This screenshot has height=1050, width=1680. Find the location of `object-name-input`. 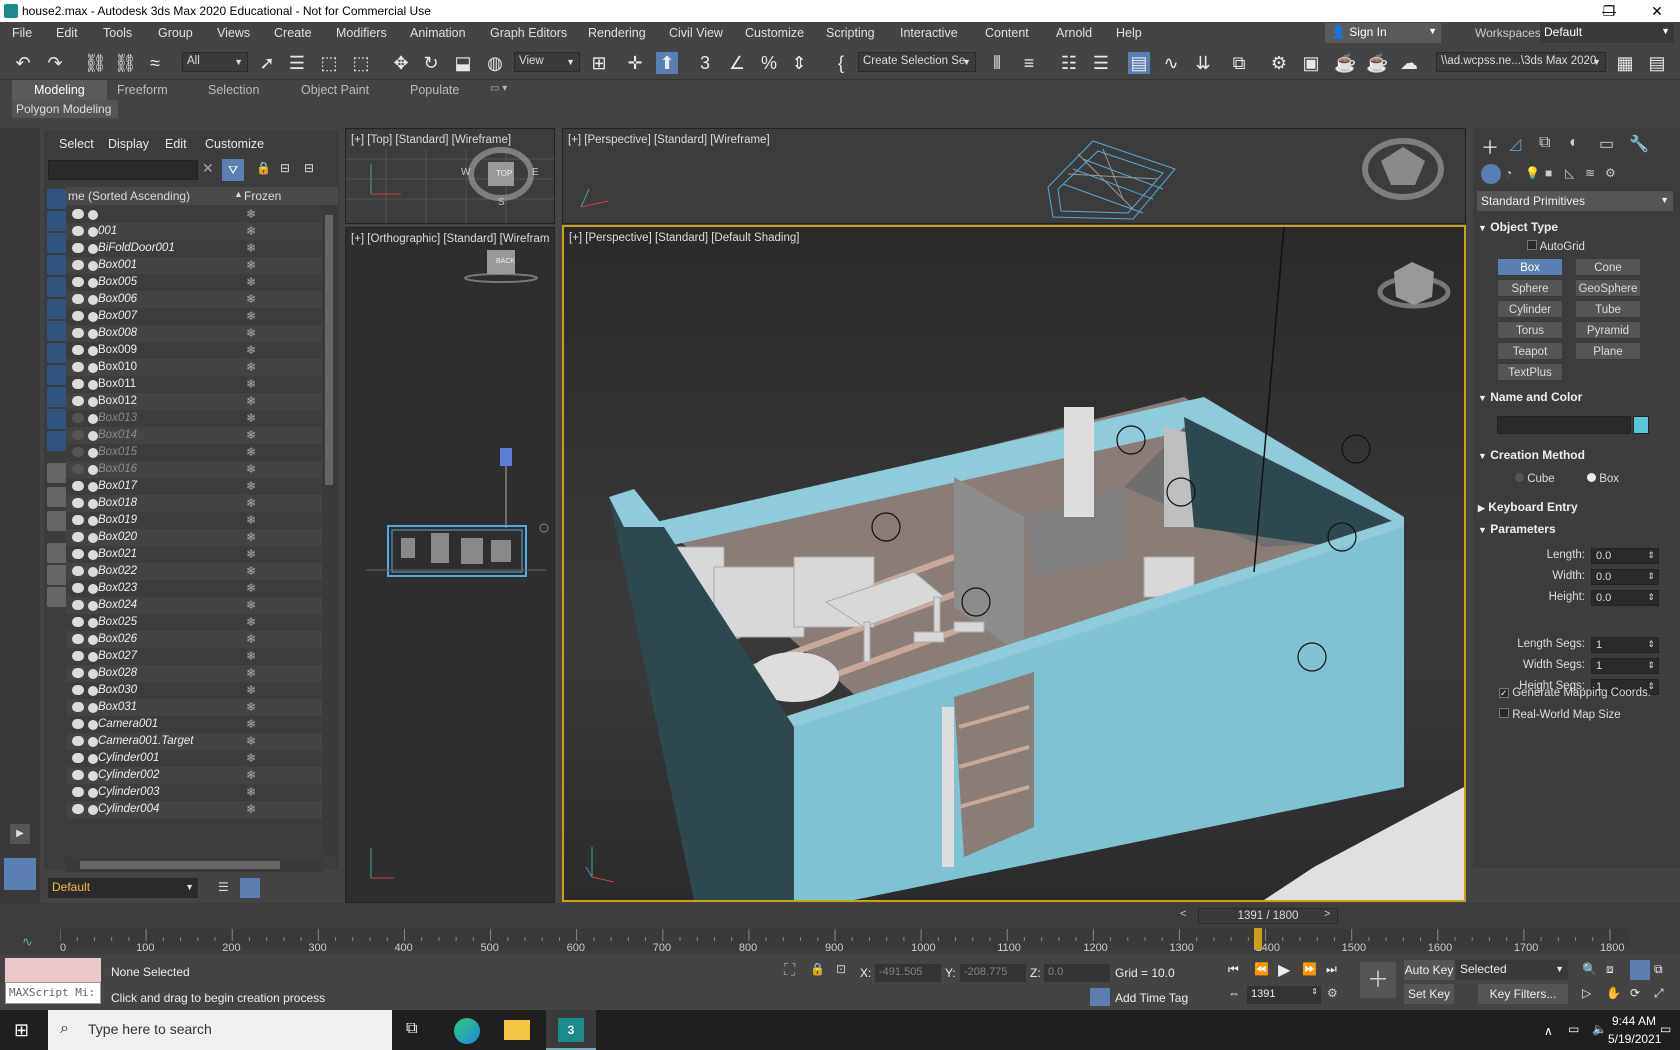

object-name-input is located at coordinates (1564, 425).